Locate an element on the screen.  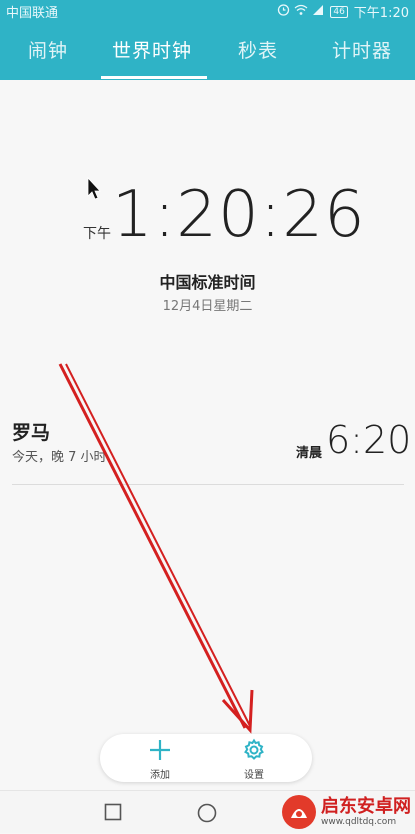
local-time: 1:20:26 is located at coordinates (239, 215).